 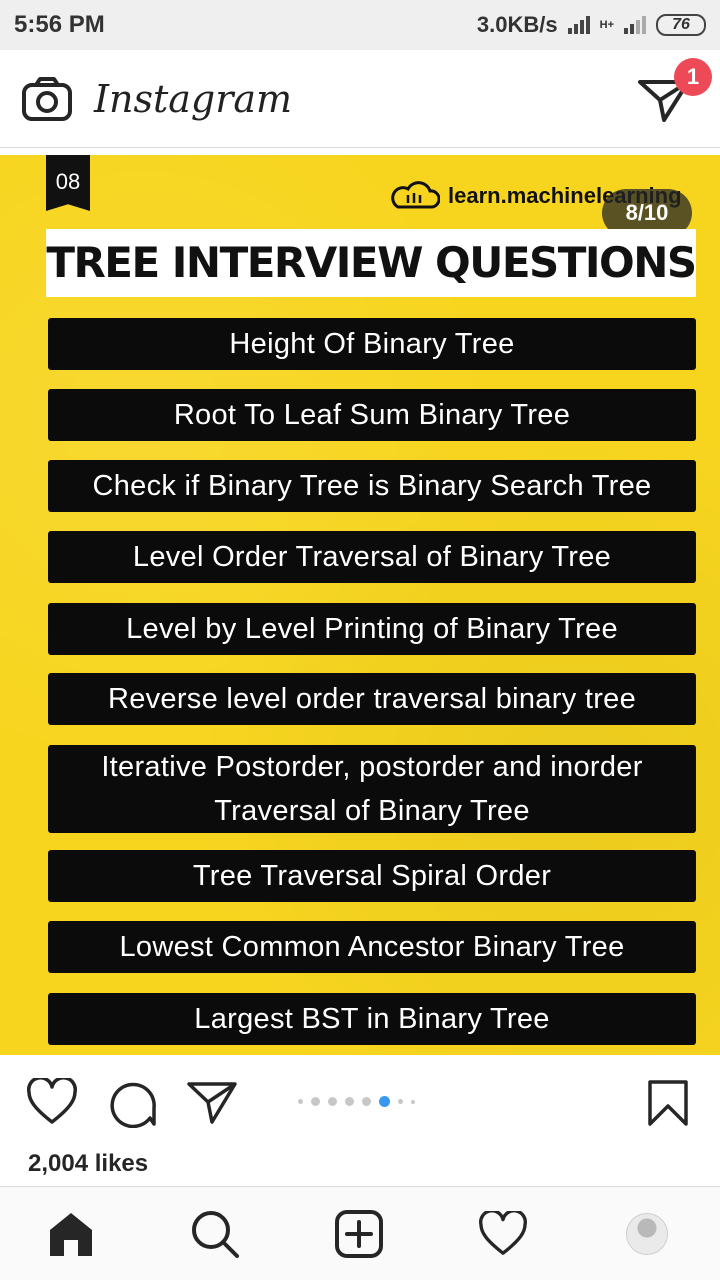 I want to click on direct-message-button: 1, so click(x=673, y=93).